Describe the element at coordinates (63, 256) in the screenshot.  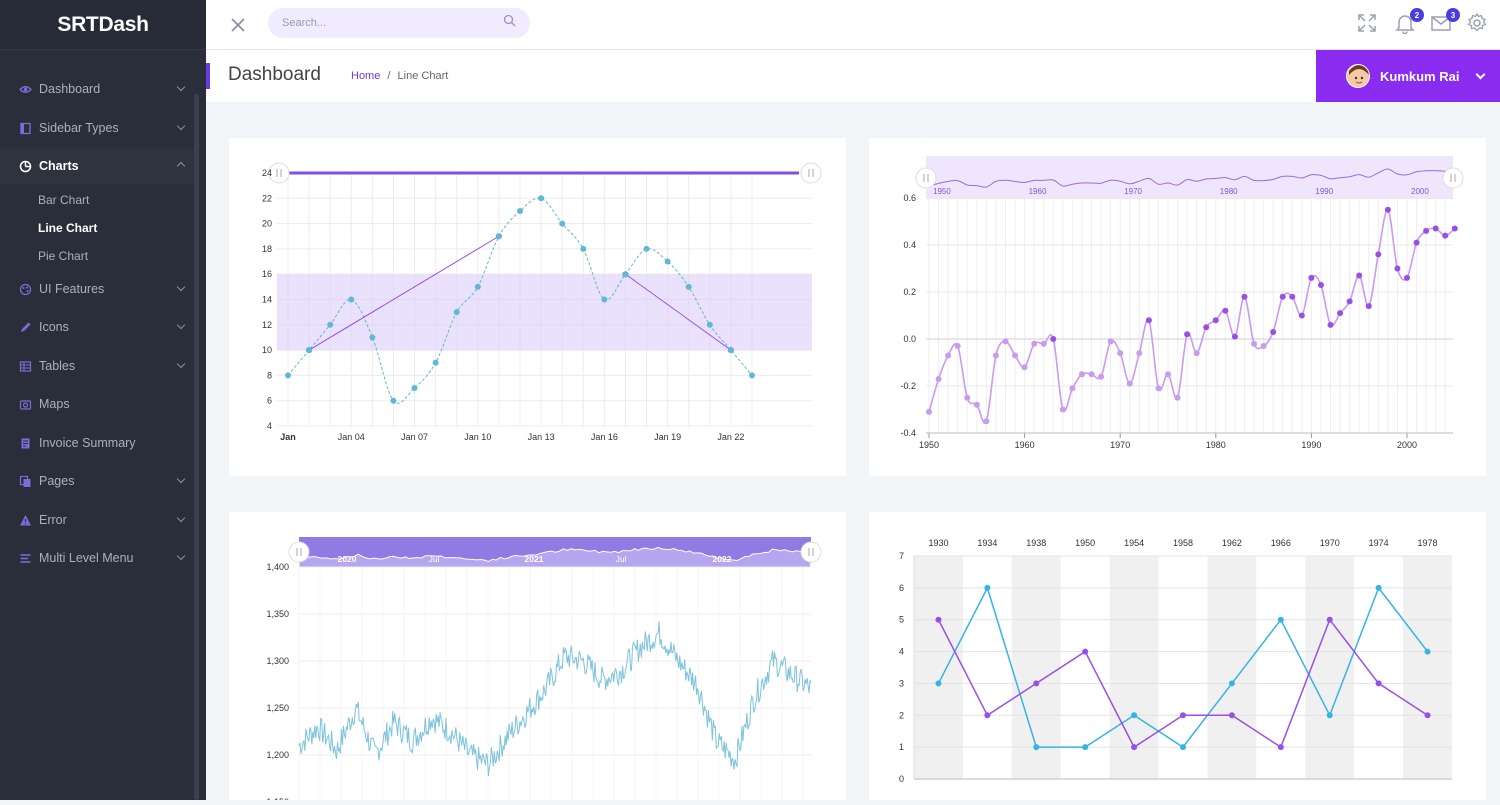
I see `sidebar-sub-pie-chart: Pie Chart` at that location.